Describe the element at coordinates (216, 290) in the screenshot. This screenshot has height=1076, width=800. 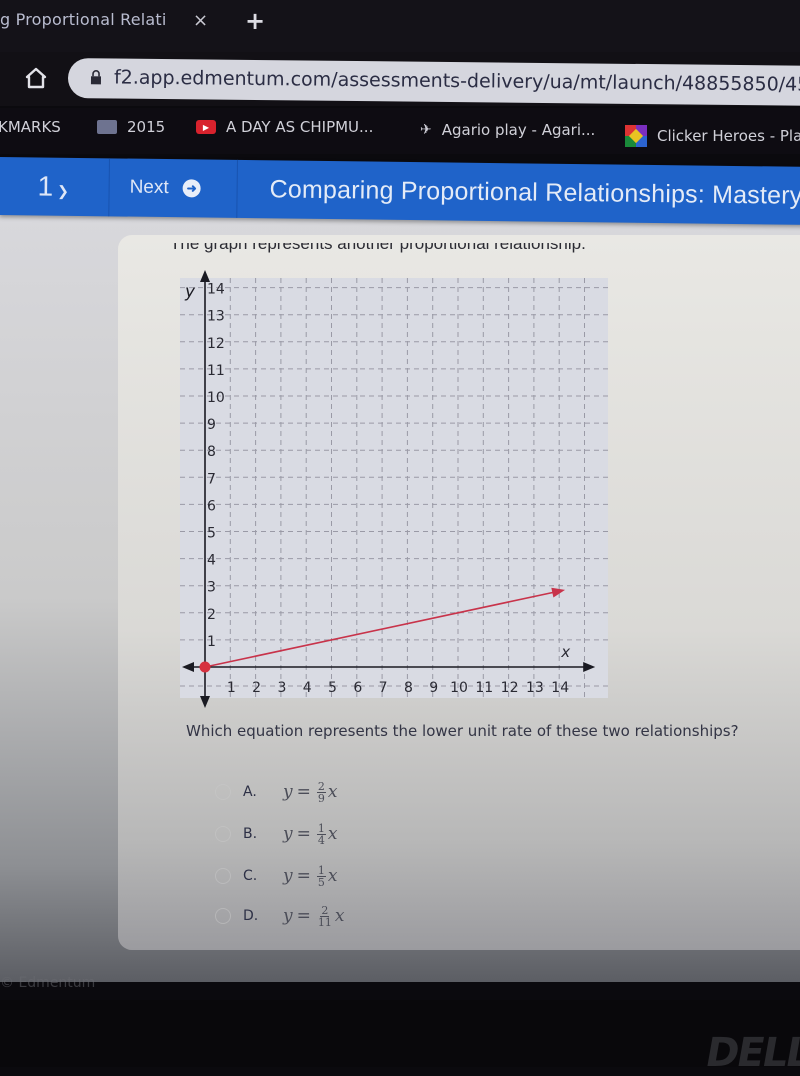
I see `y-tick-label: 14` at that location.